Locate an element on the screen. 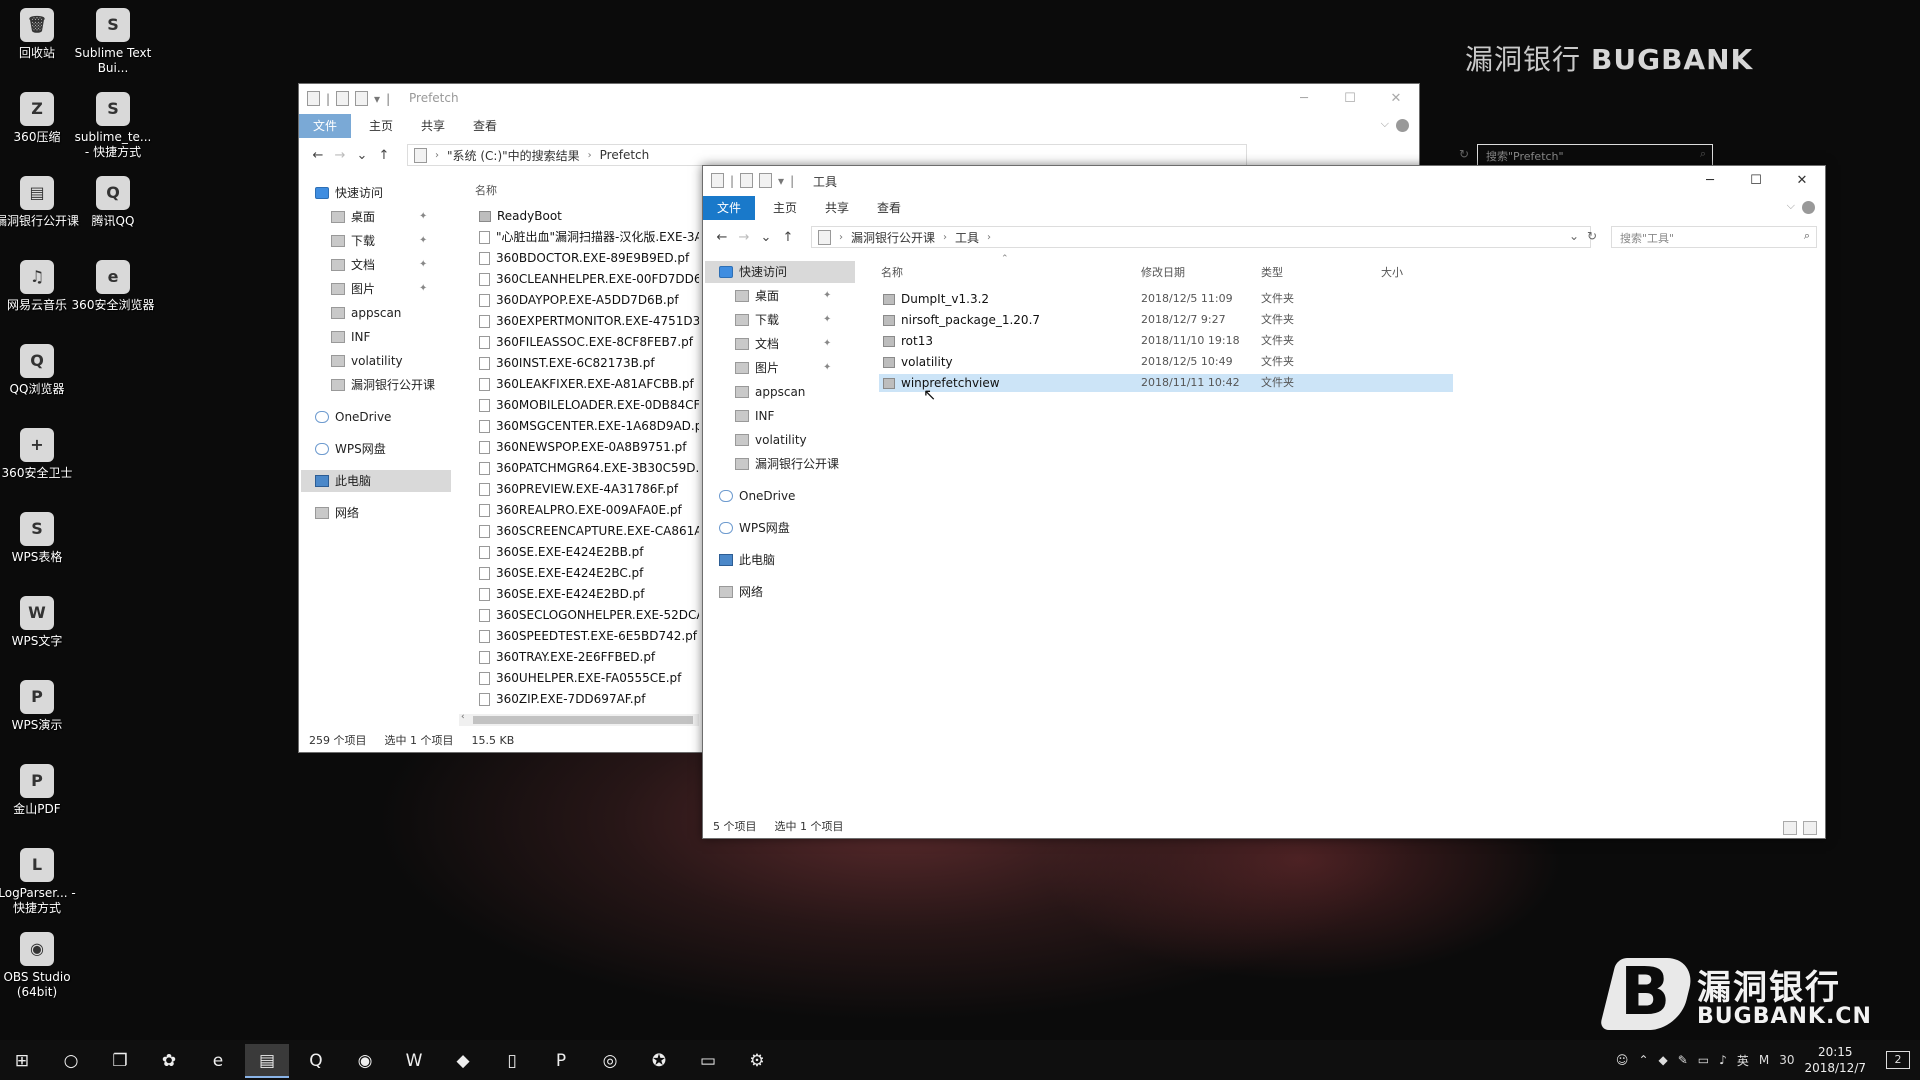 Image resolution: width=1920 pixels, height=1080 pixels. file-row: 360SCREENCAPTURE.EXE-CA861A3 is located at coordinates (589, 531).